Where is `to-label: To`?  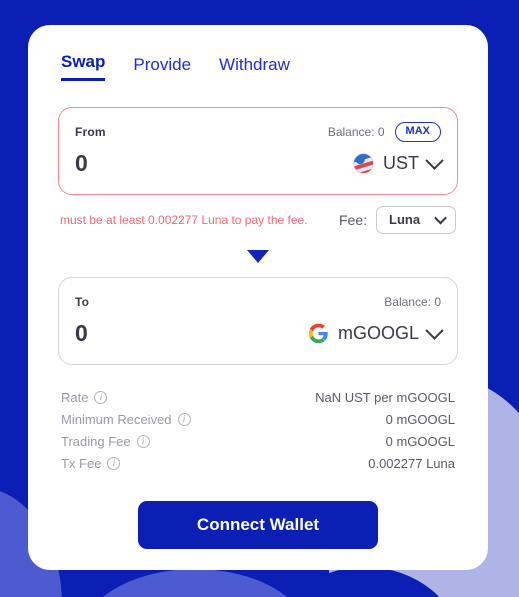 to-label: To is located at coordinates (82, 301).